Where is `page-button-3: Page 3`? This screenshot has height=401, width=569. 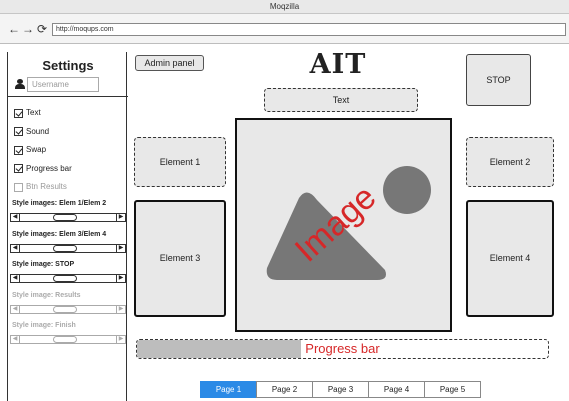 page-button-3: Page 3 is located at coordinates (340, 389).